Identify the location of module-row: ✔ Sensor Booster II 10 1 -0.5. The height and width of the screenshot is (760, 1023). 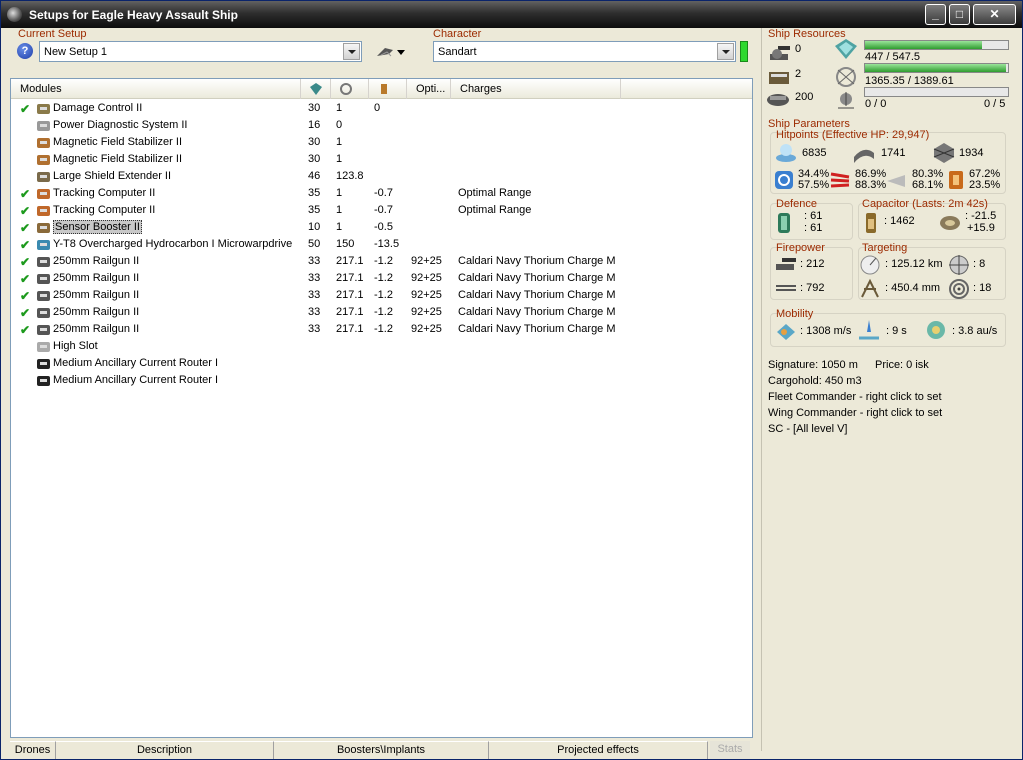
(381, 227).